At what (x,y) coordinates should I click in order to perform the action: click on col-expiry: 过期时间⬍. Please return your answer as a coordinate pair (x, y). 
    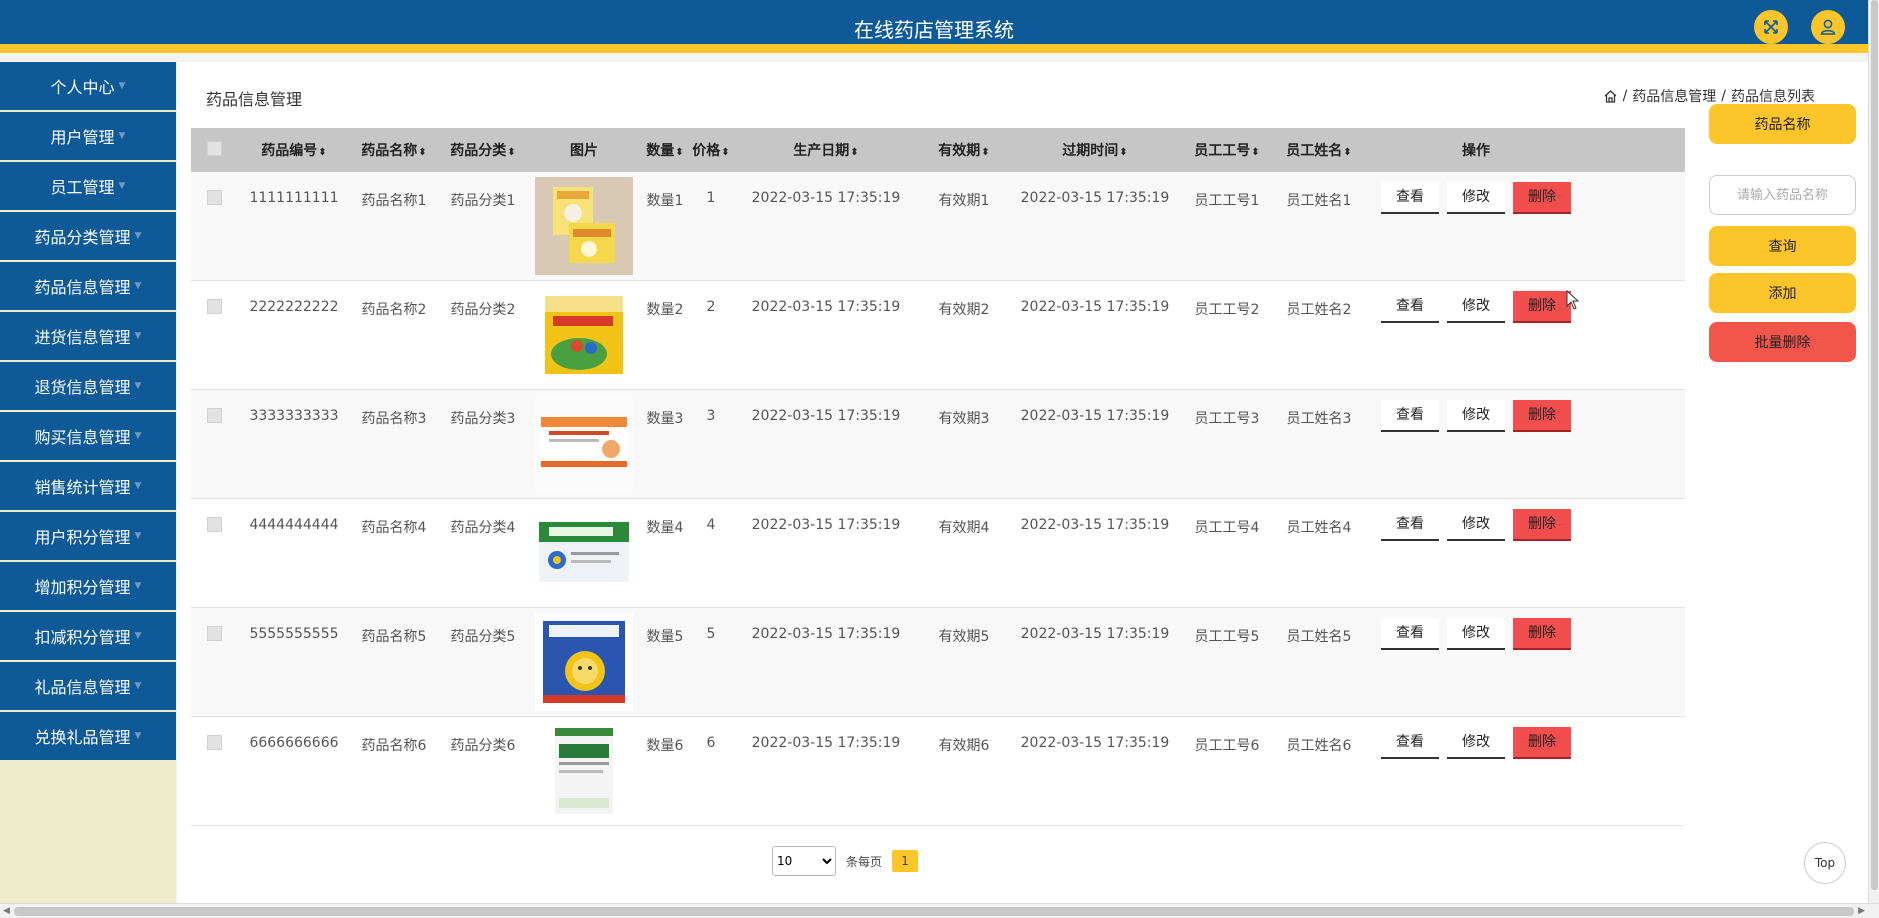
    Looking at the image, I should click on (1095, 150).